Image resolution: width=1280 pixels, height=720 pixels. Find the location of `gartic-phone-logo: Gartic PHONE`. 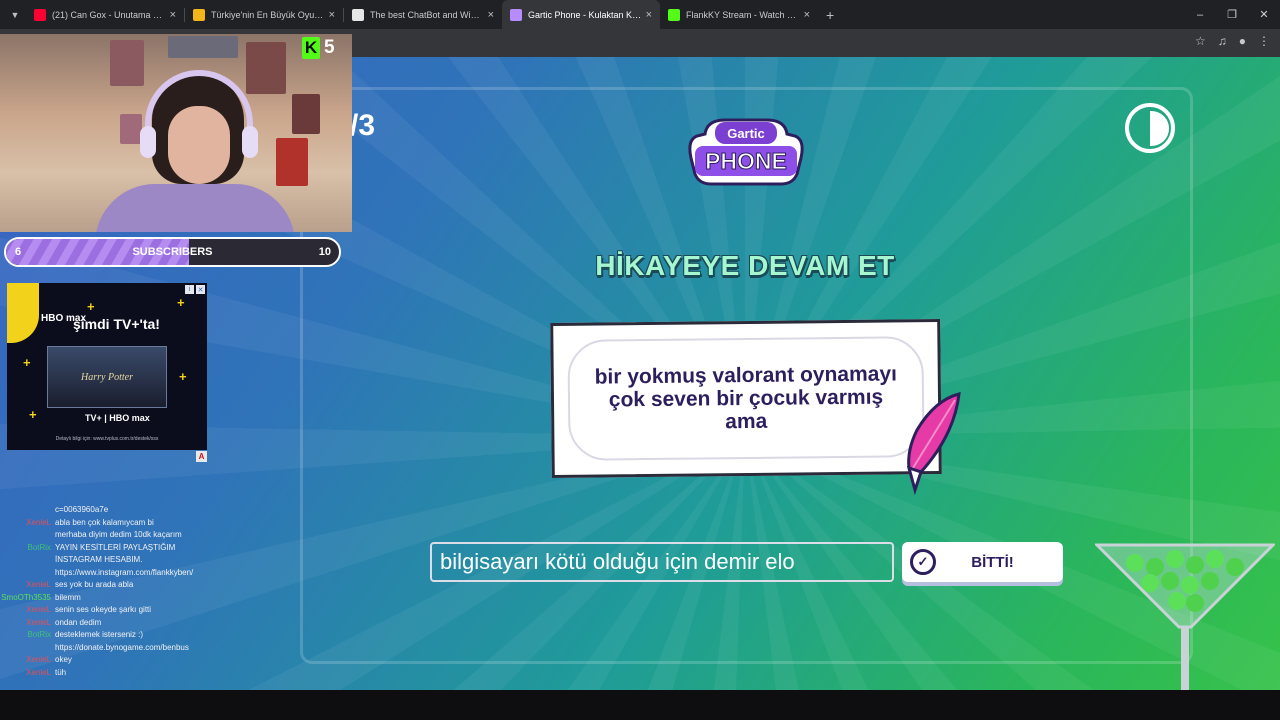

gartic-phone-logo: Gartic PHONE is located at coordinates (746, 152).